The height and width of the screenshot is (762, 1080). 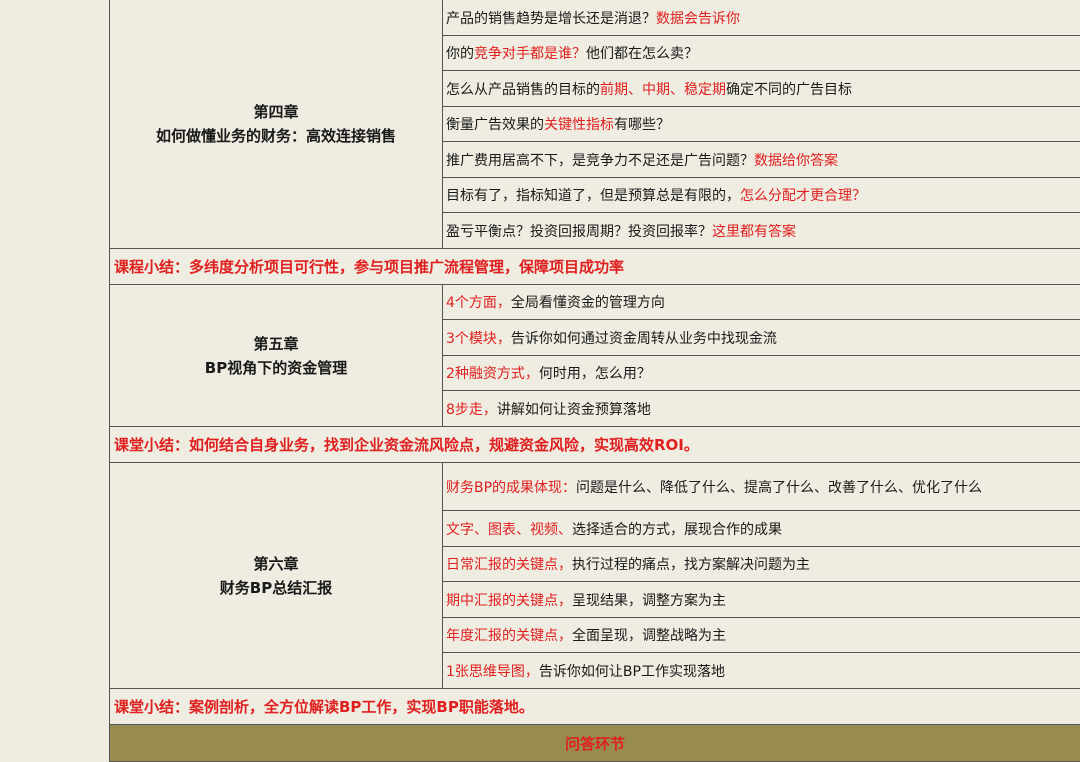 I want to click on chapter-4-cell: 第四章 如何做懂业务的财务：高效连接销售, so click(x=276, y=124).